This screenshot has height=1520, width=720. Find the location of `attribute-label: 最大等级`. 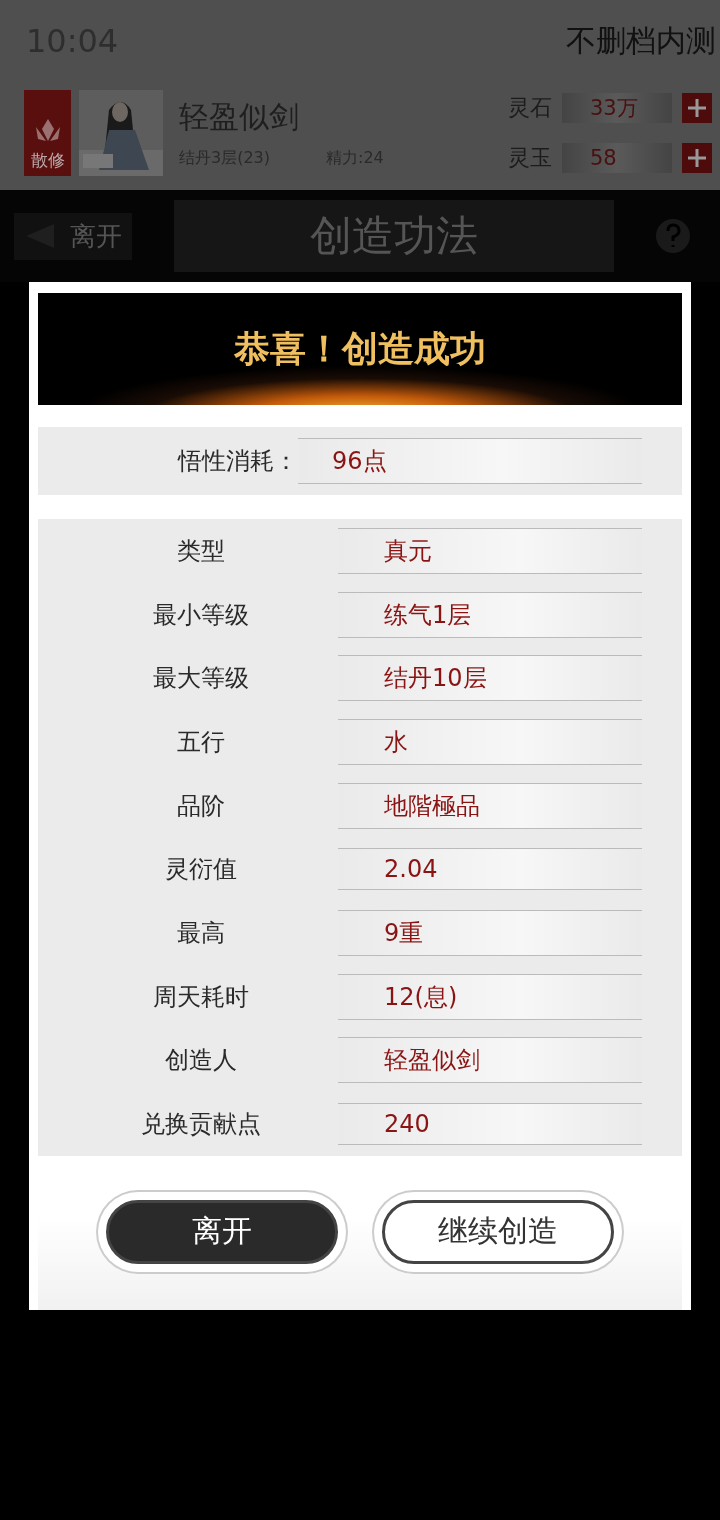

attribute-label: 最大等级 is located at coordinates (201, 679).